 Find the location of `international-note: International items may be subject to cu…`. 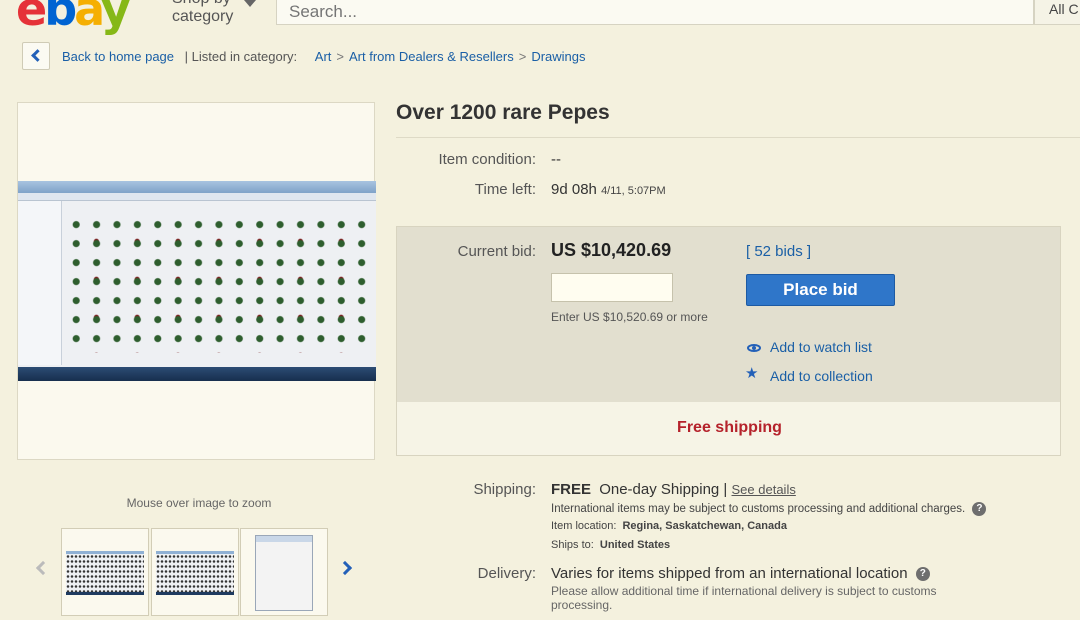

international-note: International items may be subject to cu… is located at coordinates (769, 509).